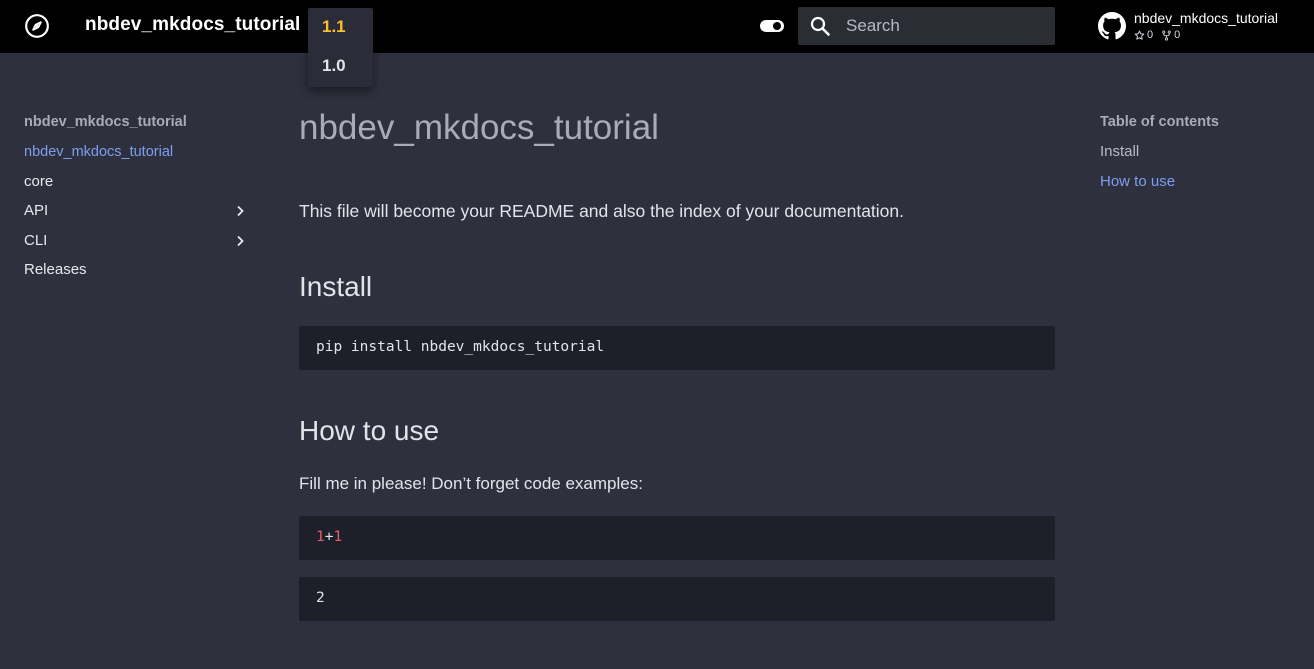  Describe the element at coordinates (334, 27) in the screenshot. I see `version-item-current: 1.1` at that location.